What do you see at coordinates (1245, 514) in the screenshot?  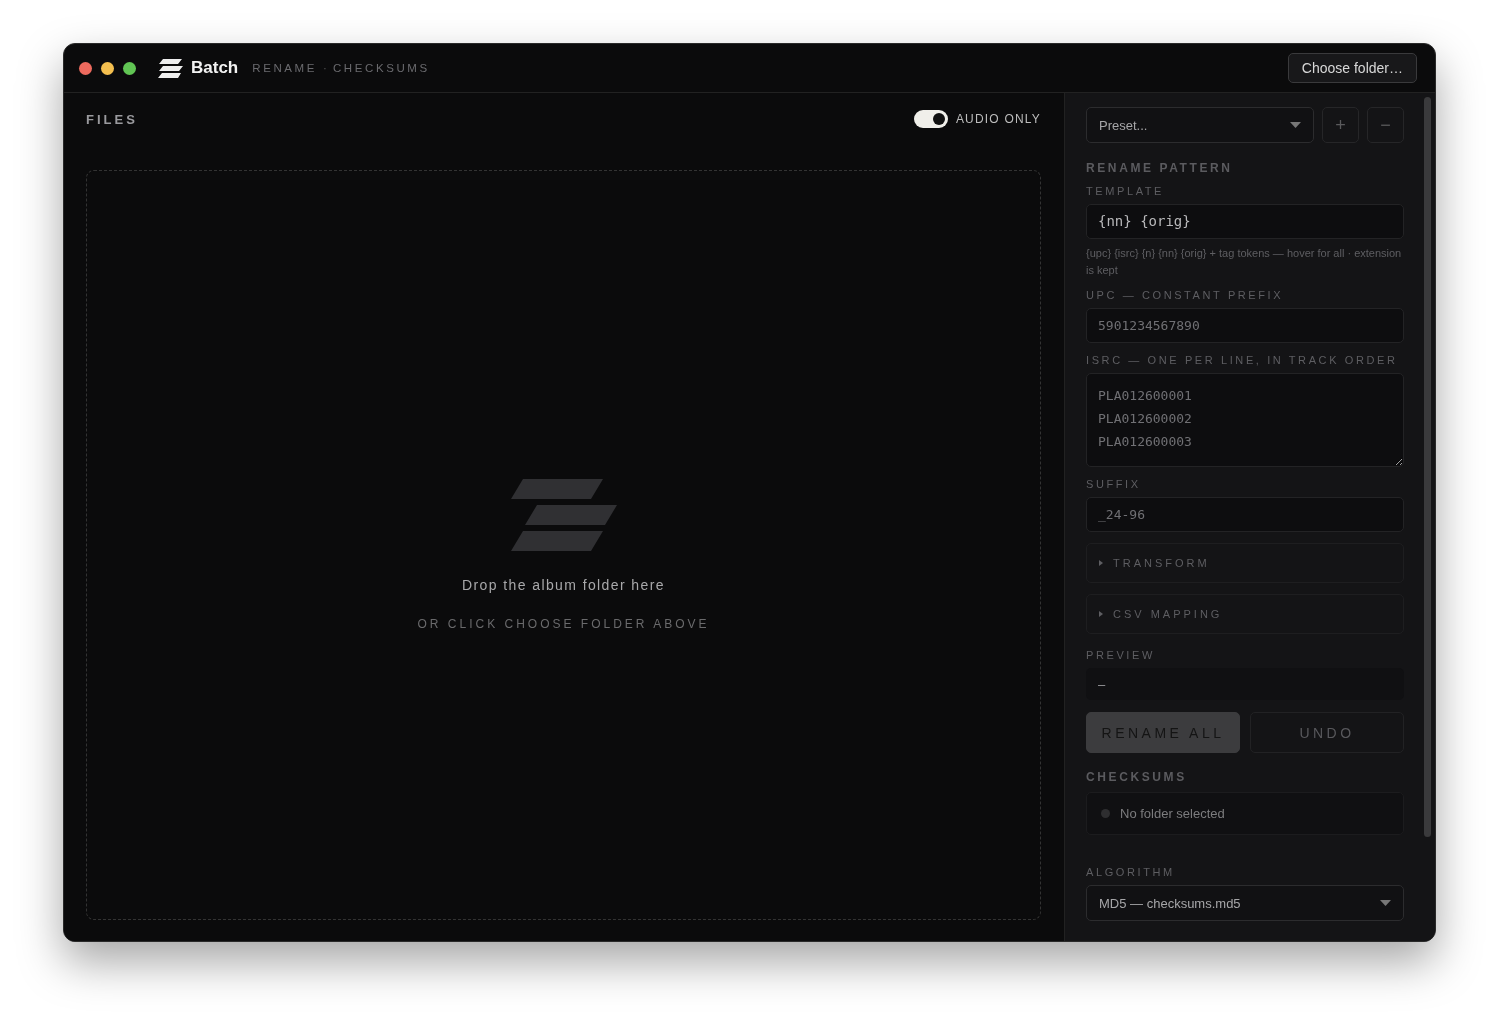 I see `text-field: _24-96` at bounding box center [1245, 514].